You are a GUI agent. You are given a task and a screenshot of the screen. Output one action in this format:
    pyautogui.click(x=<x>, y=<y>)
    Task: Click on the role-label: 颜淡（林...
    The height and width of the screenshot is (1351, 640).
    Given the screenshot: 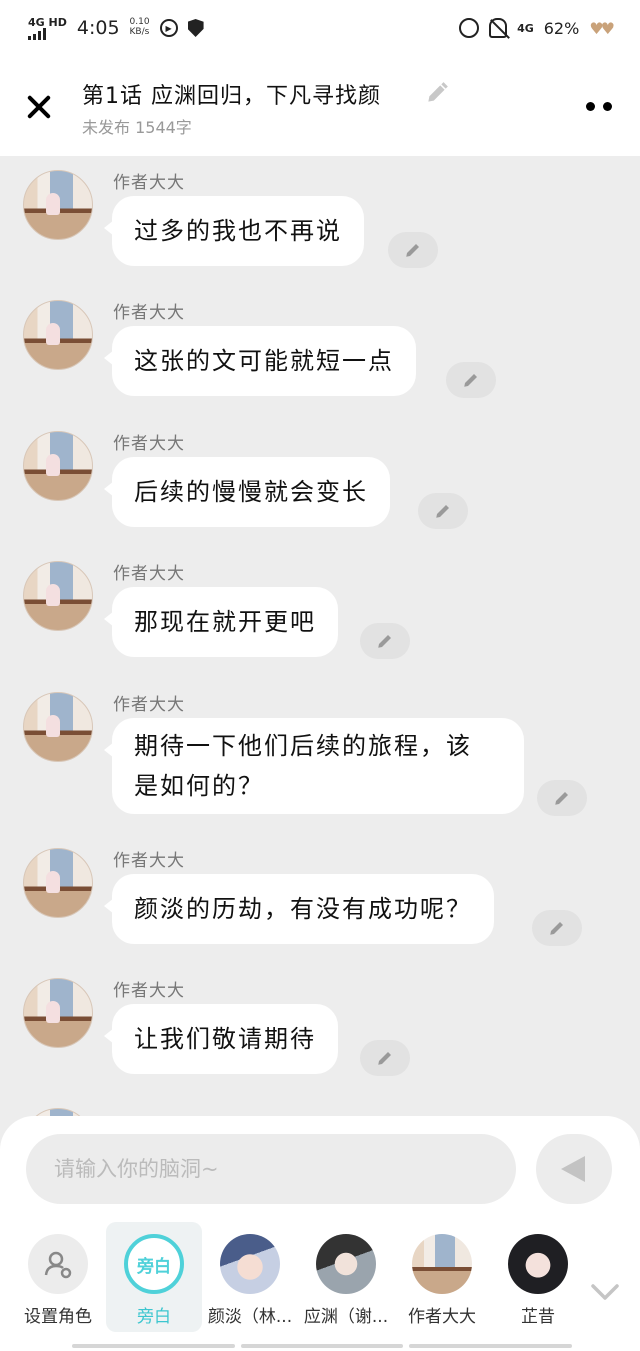 What is the action you would take?
    pyautogui.click(x=250, y=1317)
    